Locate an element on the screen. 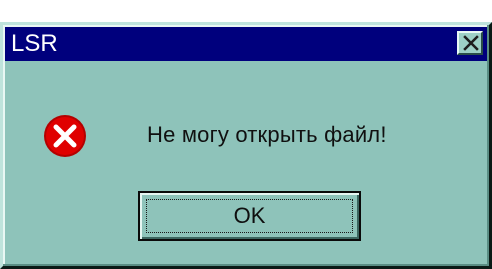 This screenshot has width=492, height=269. ok-button: OK is located at coordinates (249, 216).